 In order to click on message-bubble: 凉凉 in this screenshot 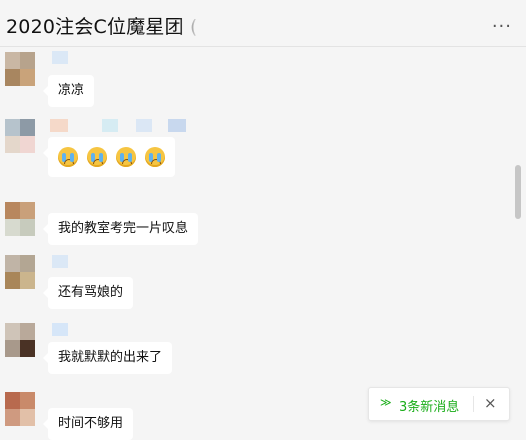, I will do `click(68, 91)`.